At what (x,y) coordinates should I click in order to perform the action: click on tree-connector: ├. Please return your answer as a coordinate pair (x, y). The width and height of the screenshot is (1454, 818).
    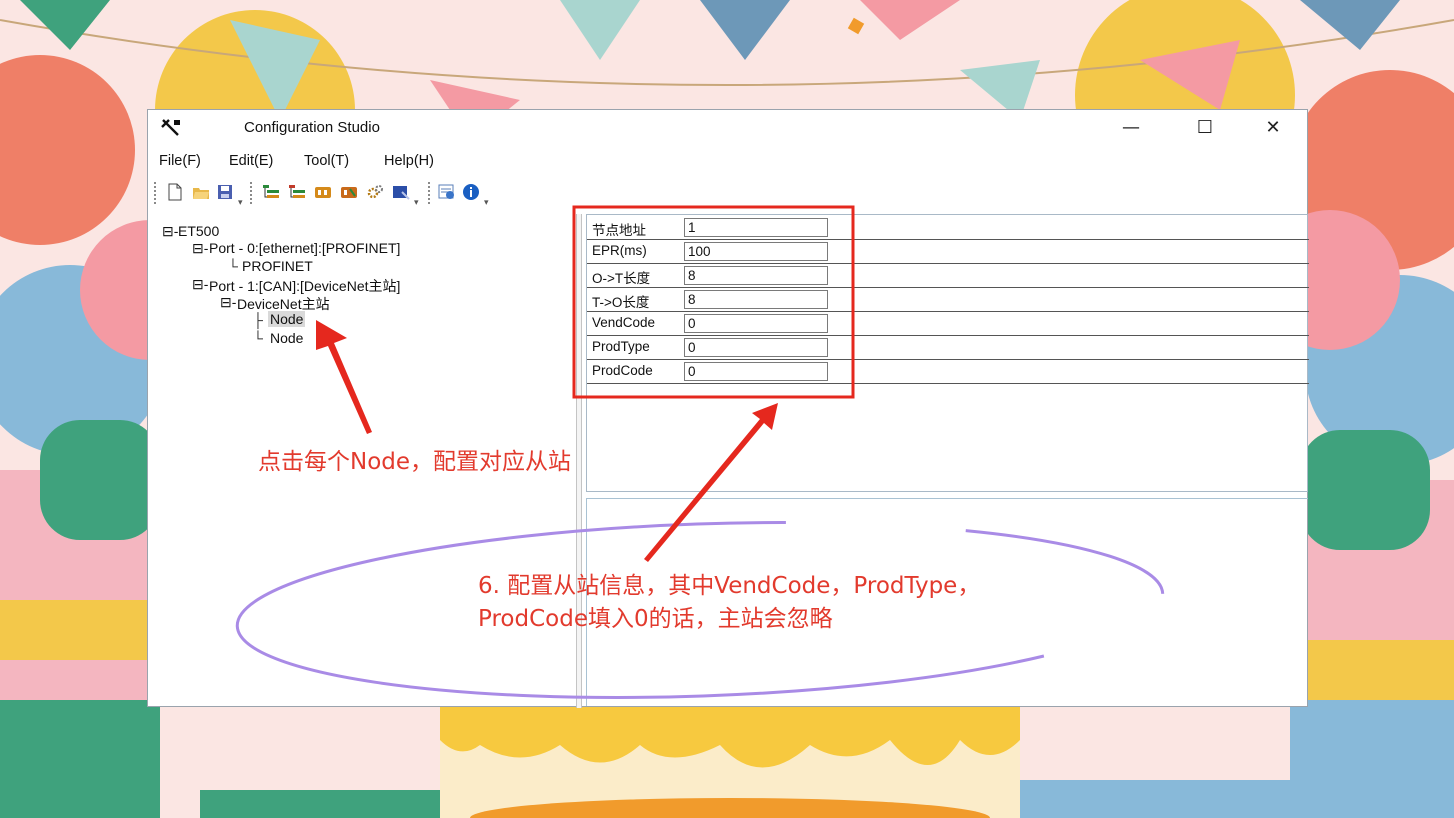
    Looking at the image, I should click on (258, 320).